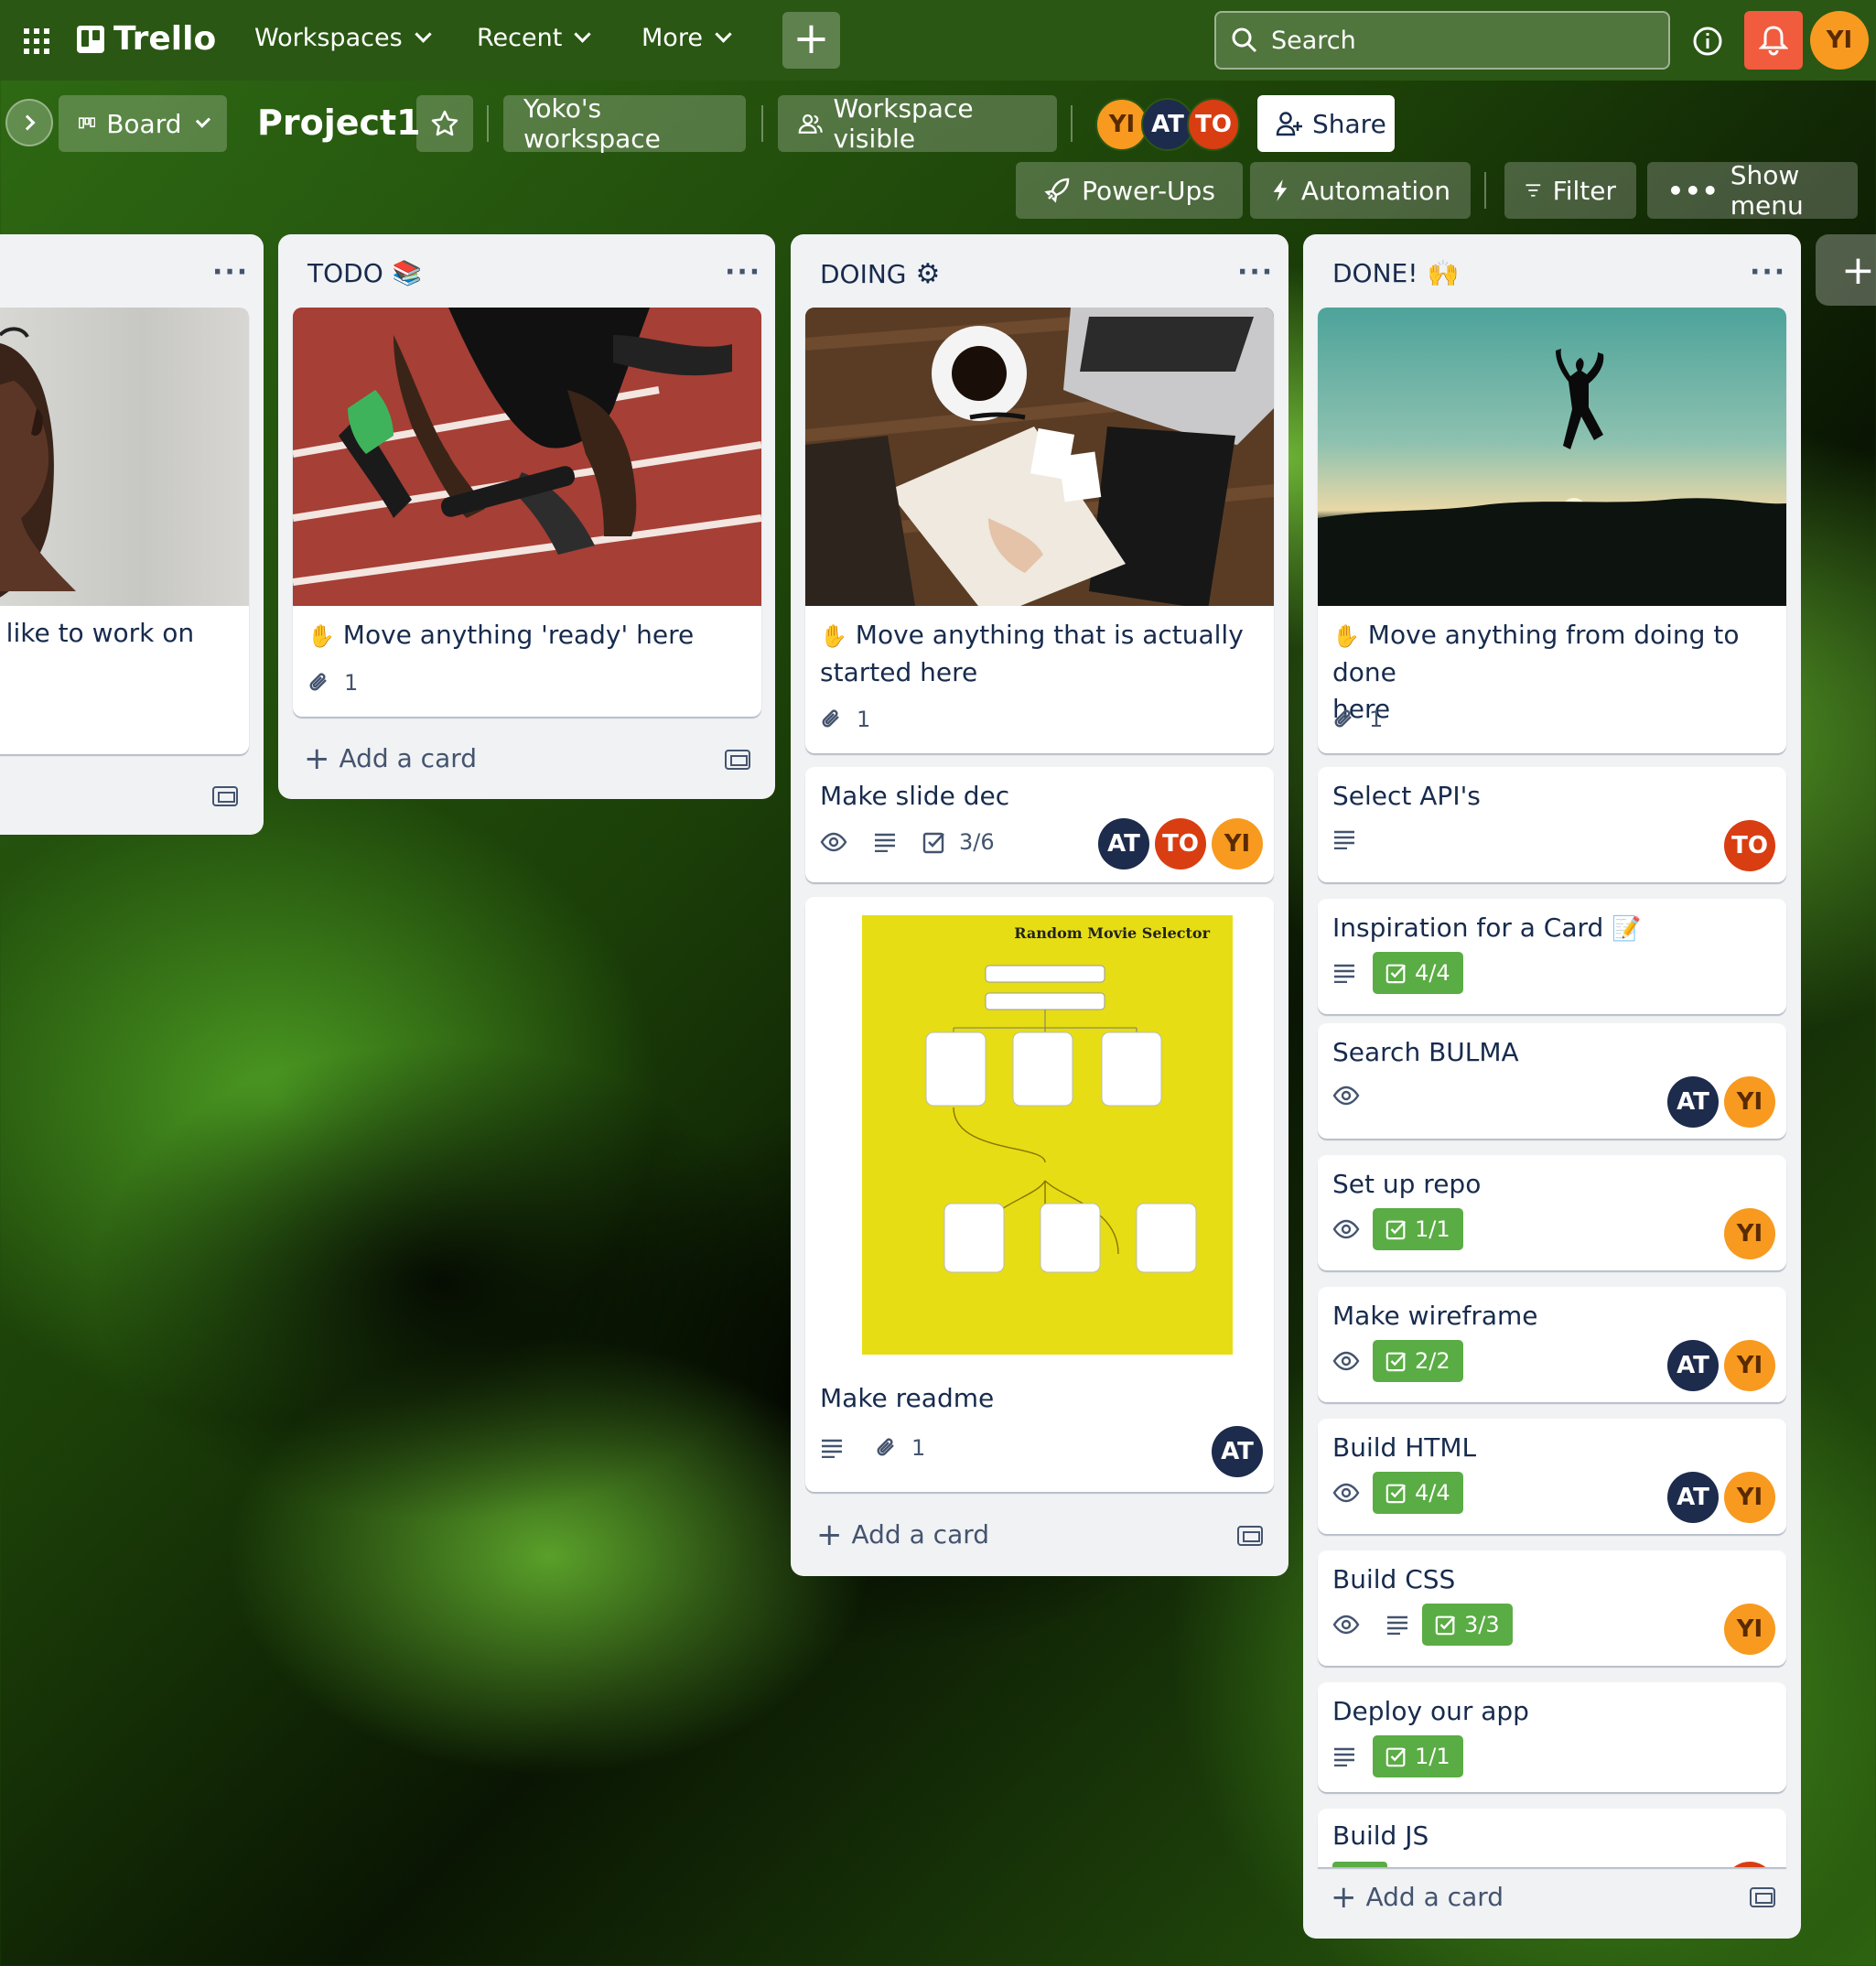  I want to click on workspace-button: Yoko's workspace, so click(624, 123).